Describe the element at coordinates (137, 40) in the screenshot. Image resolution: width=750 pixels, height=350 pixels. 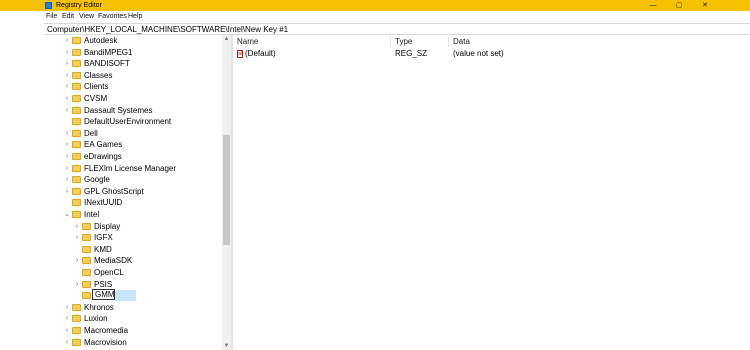
I see `tree-item-autodesk: › Autodesk` at that location.